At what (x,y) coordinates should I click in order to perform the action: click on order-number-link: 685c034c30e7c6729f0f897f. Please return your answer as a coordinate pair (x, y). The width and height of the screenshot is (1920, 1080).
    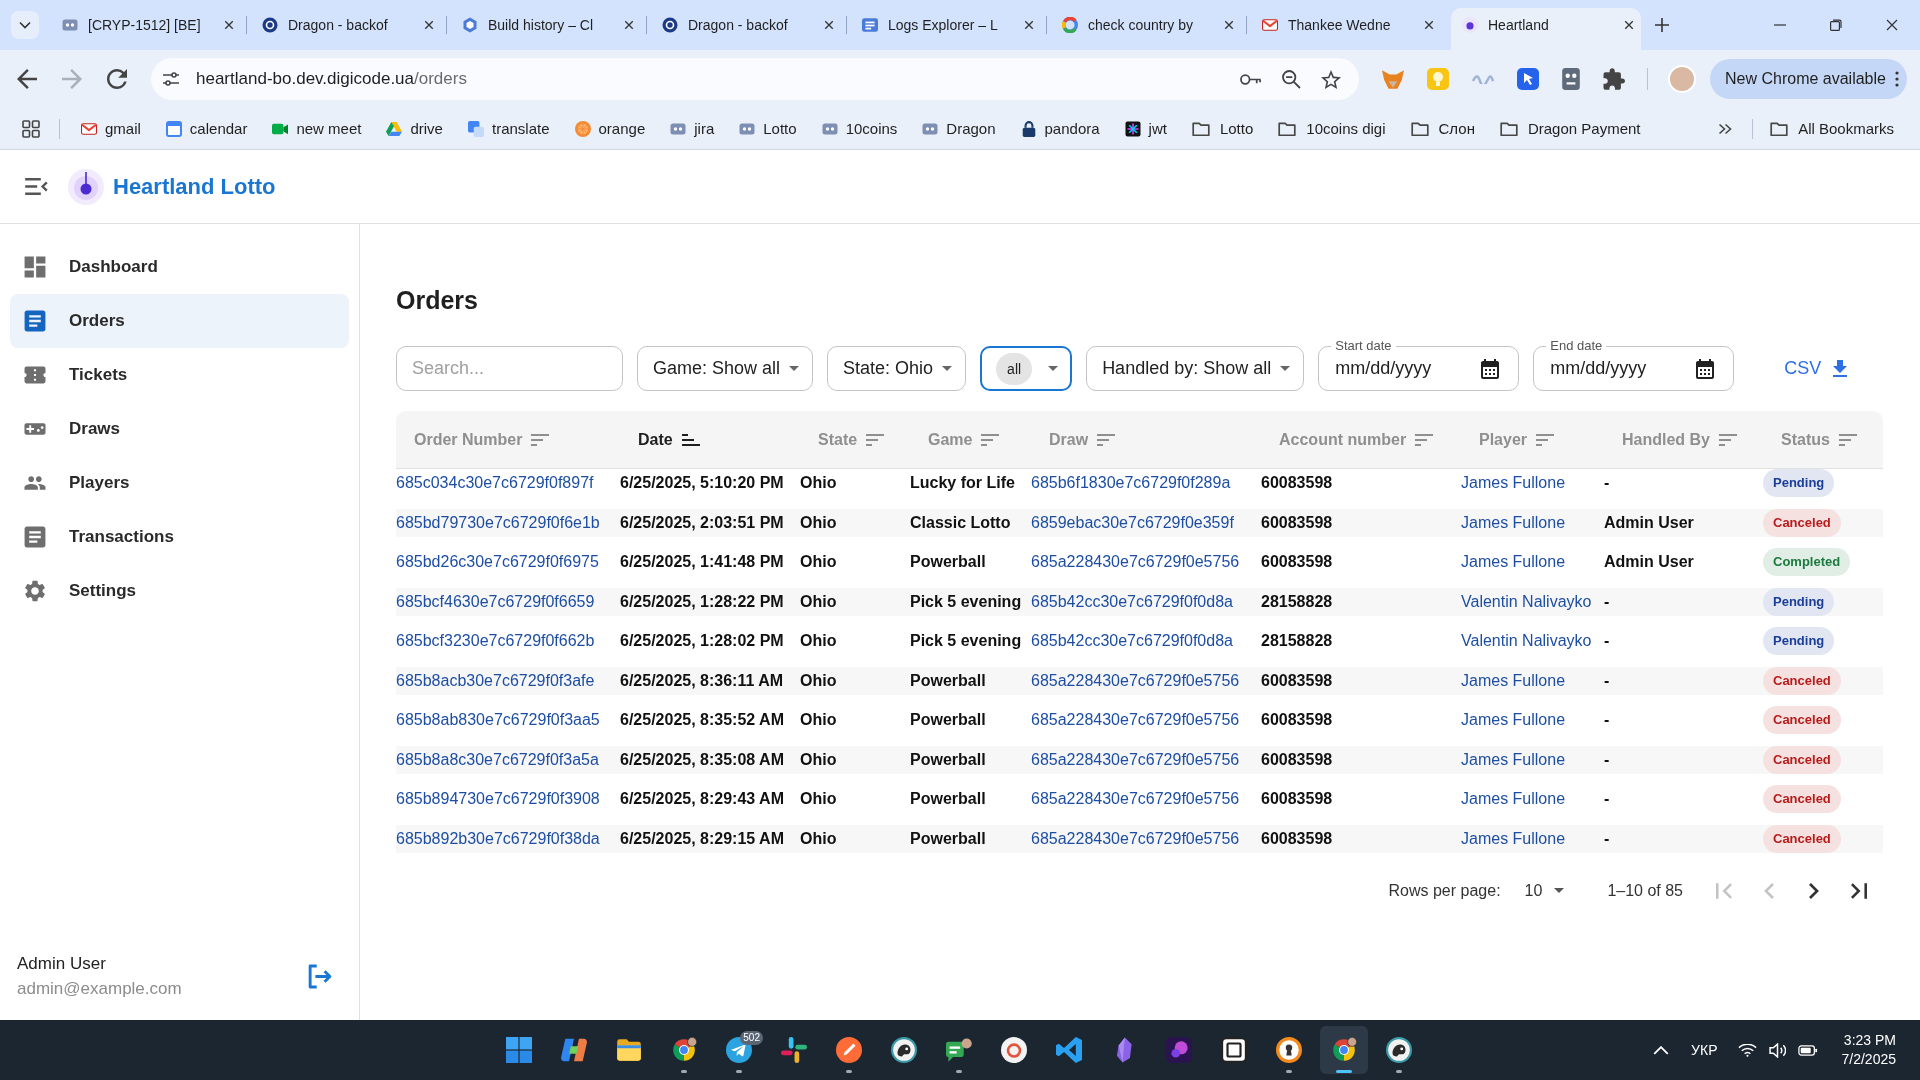
    Looking at the image, I should click on (495, 483).